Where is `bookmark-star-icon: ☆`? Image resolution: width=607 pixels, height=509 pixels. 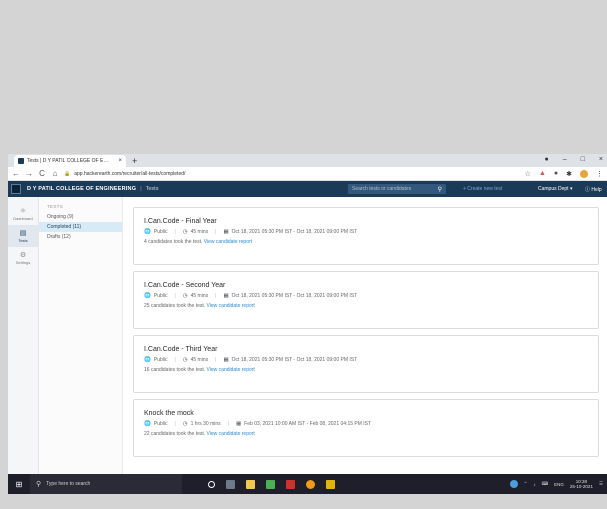
bookmark-star-icon: ☆ is located at coordinates (528, 174).